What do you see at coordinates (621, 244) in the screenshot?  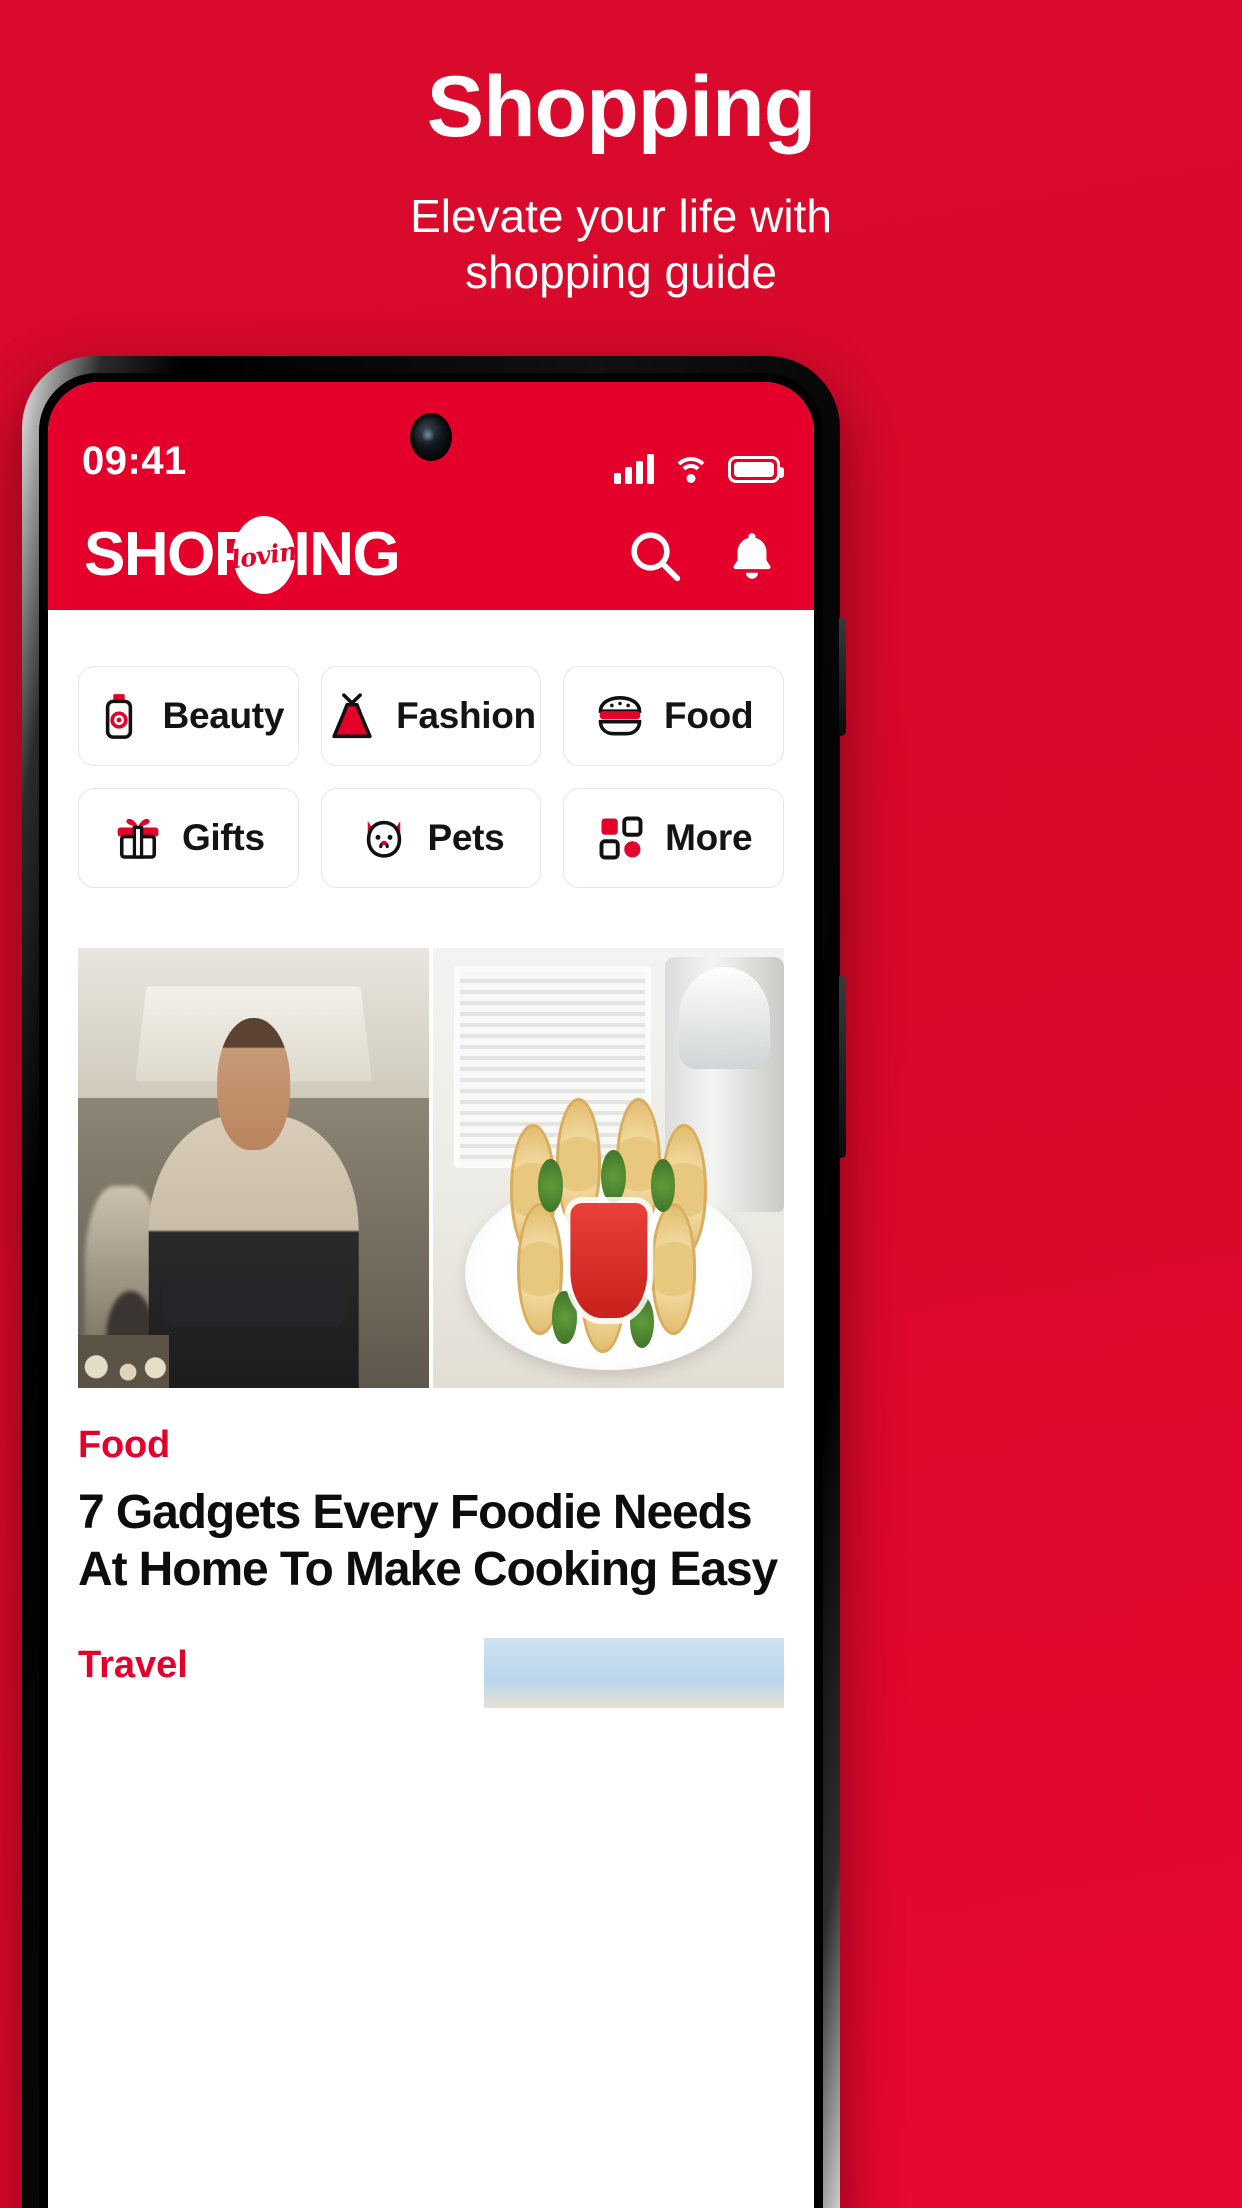 I see `page-subtitle: Elevate your life with shopping guide` at bounding box center [621, 244].